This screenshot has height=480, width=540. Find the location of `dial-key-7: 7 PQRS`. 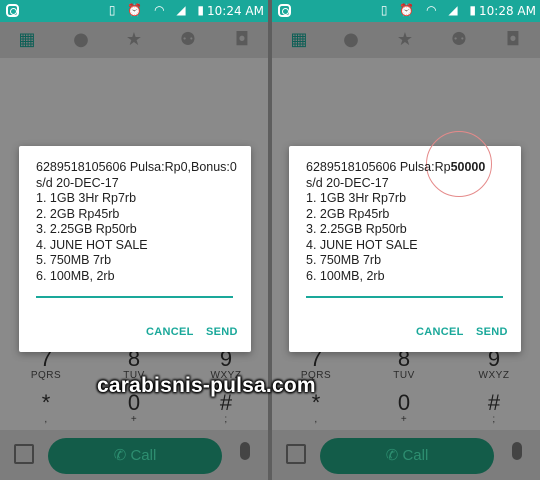

dial-key-7: 7 PQRS is located at coordinates (46, 365).